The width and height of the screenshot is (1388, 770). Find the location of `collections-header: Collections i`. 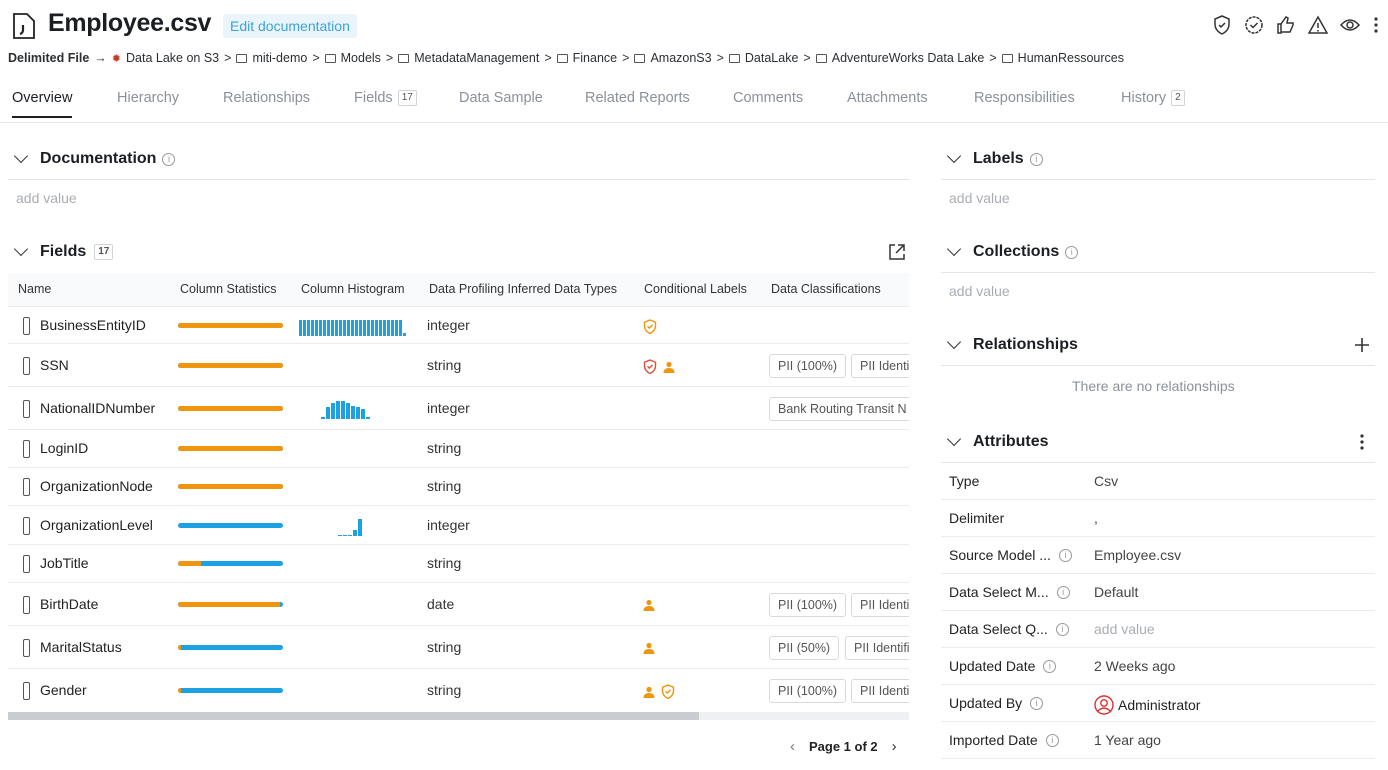

collections-header: Collections i is located at coordinates (1012, 251).